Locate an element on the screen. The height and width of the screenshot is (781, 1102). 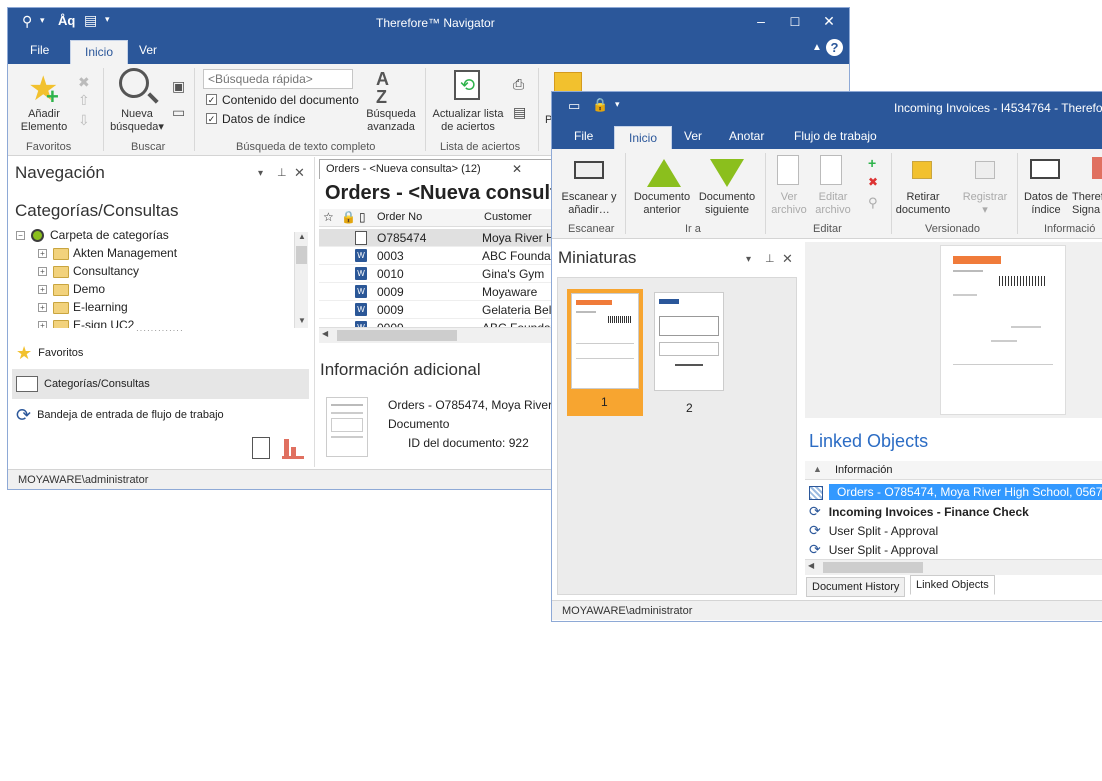
search-icon: ⚲ is located at coordinates (27, 21).